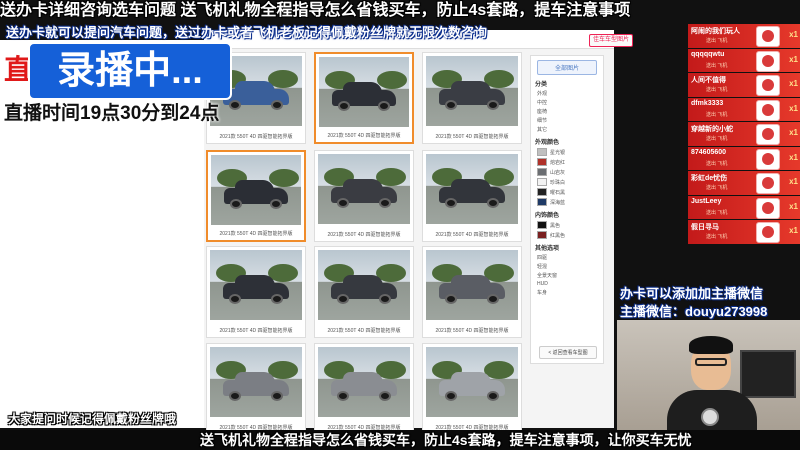 This screenshot has width=800, height=450. I want to click on gift-notification: 穿越新的小蛇 送出 飞机 x1, so click(744, 134).